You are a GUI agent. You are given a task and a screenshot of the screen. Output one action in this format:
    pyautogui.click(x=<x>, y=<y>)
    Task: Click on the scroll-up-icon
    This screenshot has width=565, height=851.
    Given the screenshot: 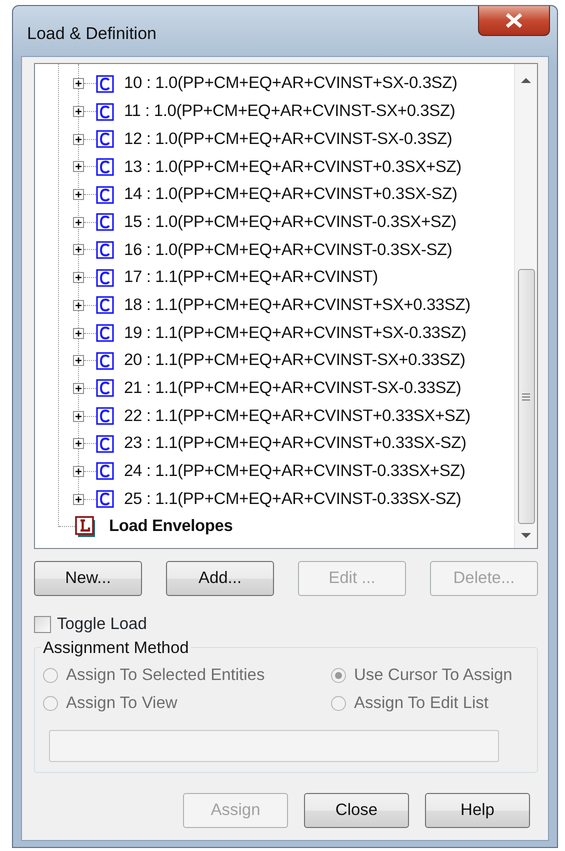 What is the action you would take?
    pyautogui.click(x=526, y=80)
    